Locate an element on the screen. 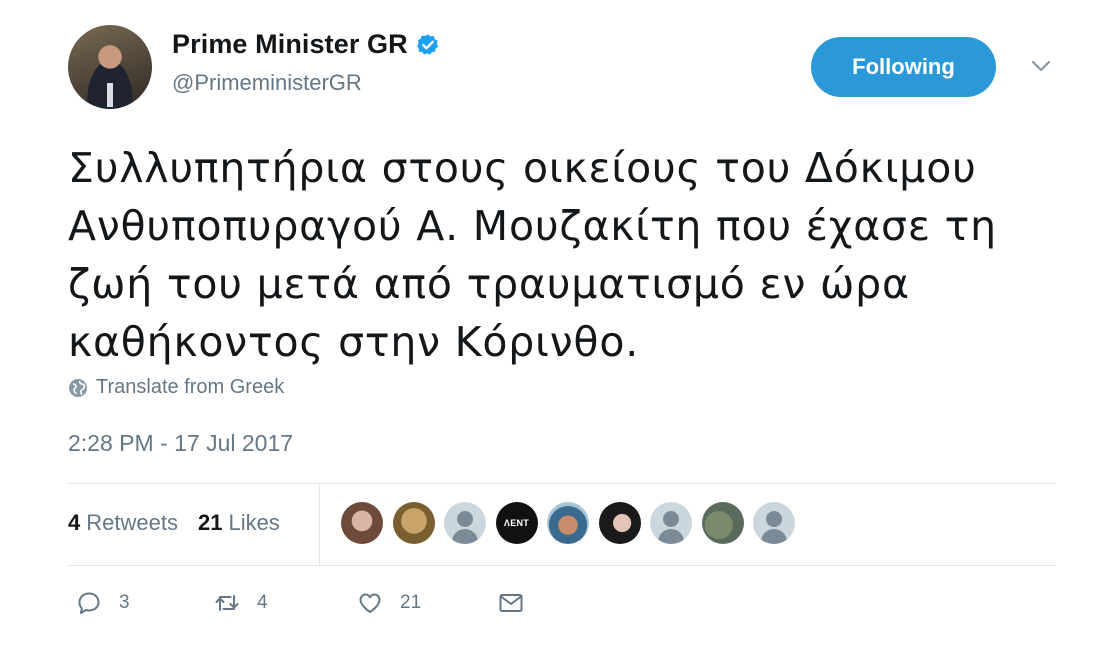  liker-avatar-text: ΛΕΝΤ is located at coordinates (516, 523).